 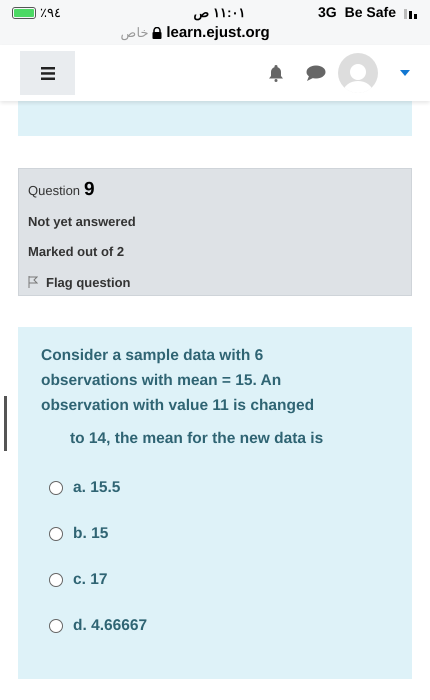 I want to click on question-label: Question, so click(x=54, y=191).